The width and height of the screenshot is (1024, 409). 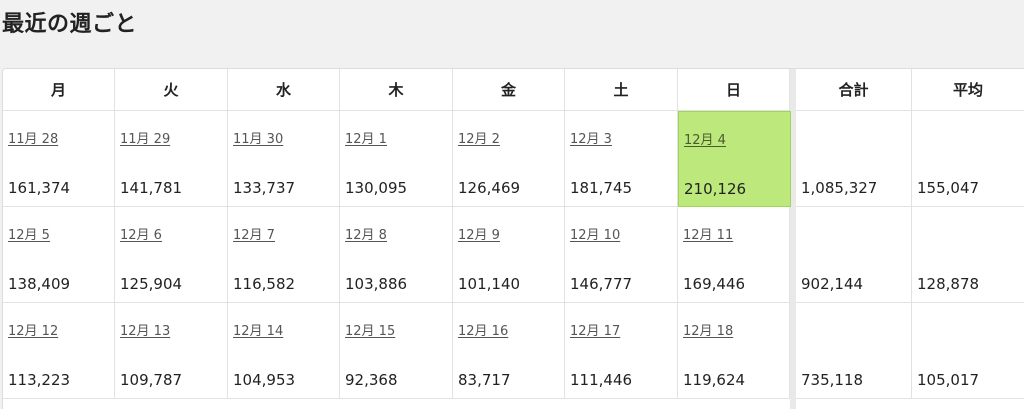 I want to click on day-cell: 12月 14 104,953, so click(x=284, y=351).